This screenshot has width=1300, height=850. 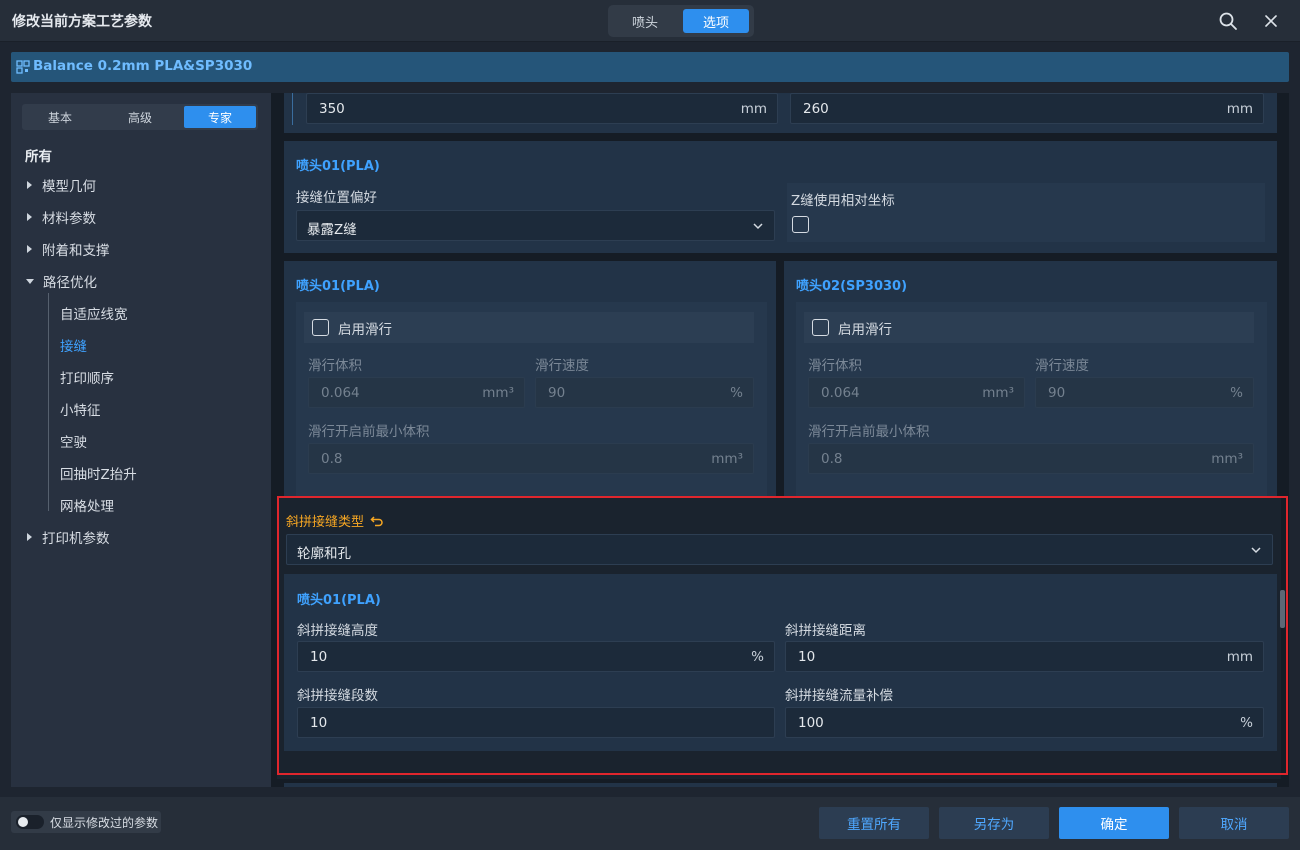 What do you see at coordinates (800, 224) in the screenshot?
I see `z-relative-checkbox` at bounding box center [800, 224].